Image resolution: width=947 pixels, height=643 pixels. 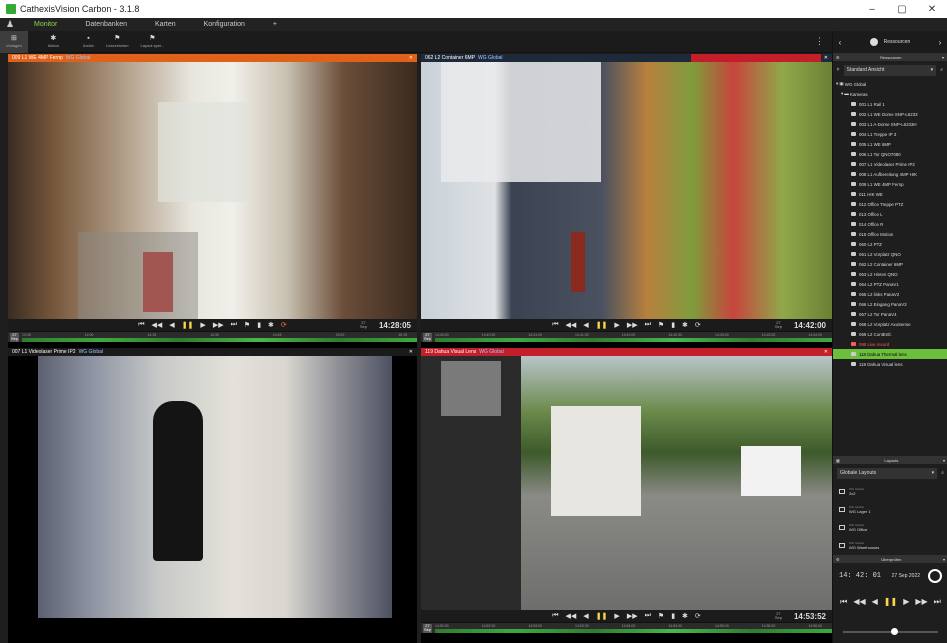 What do you see at coordinates (890, 194) in the screenshot?
I see `camera-item: 011 HIK WE` at bounding box center [890, 194].